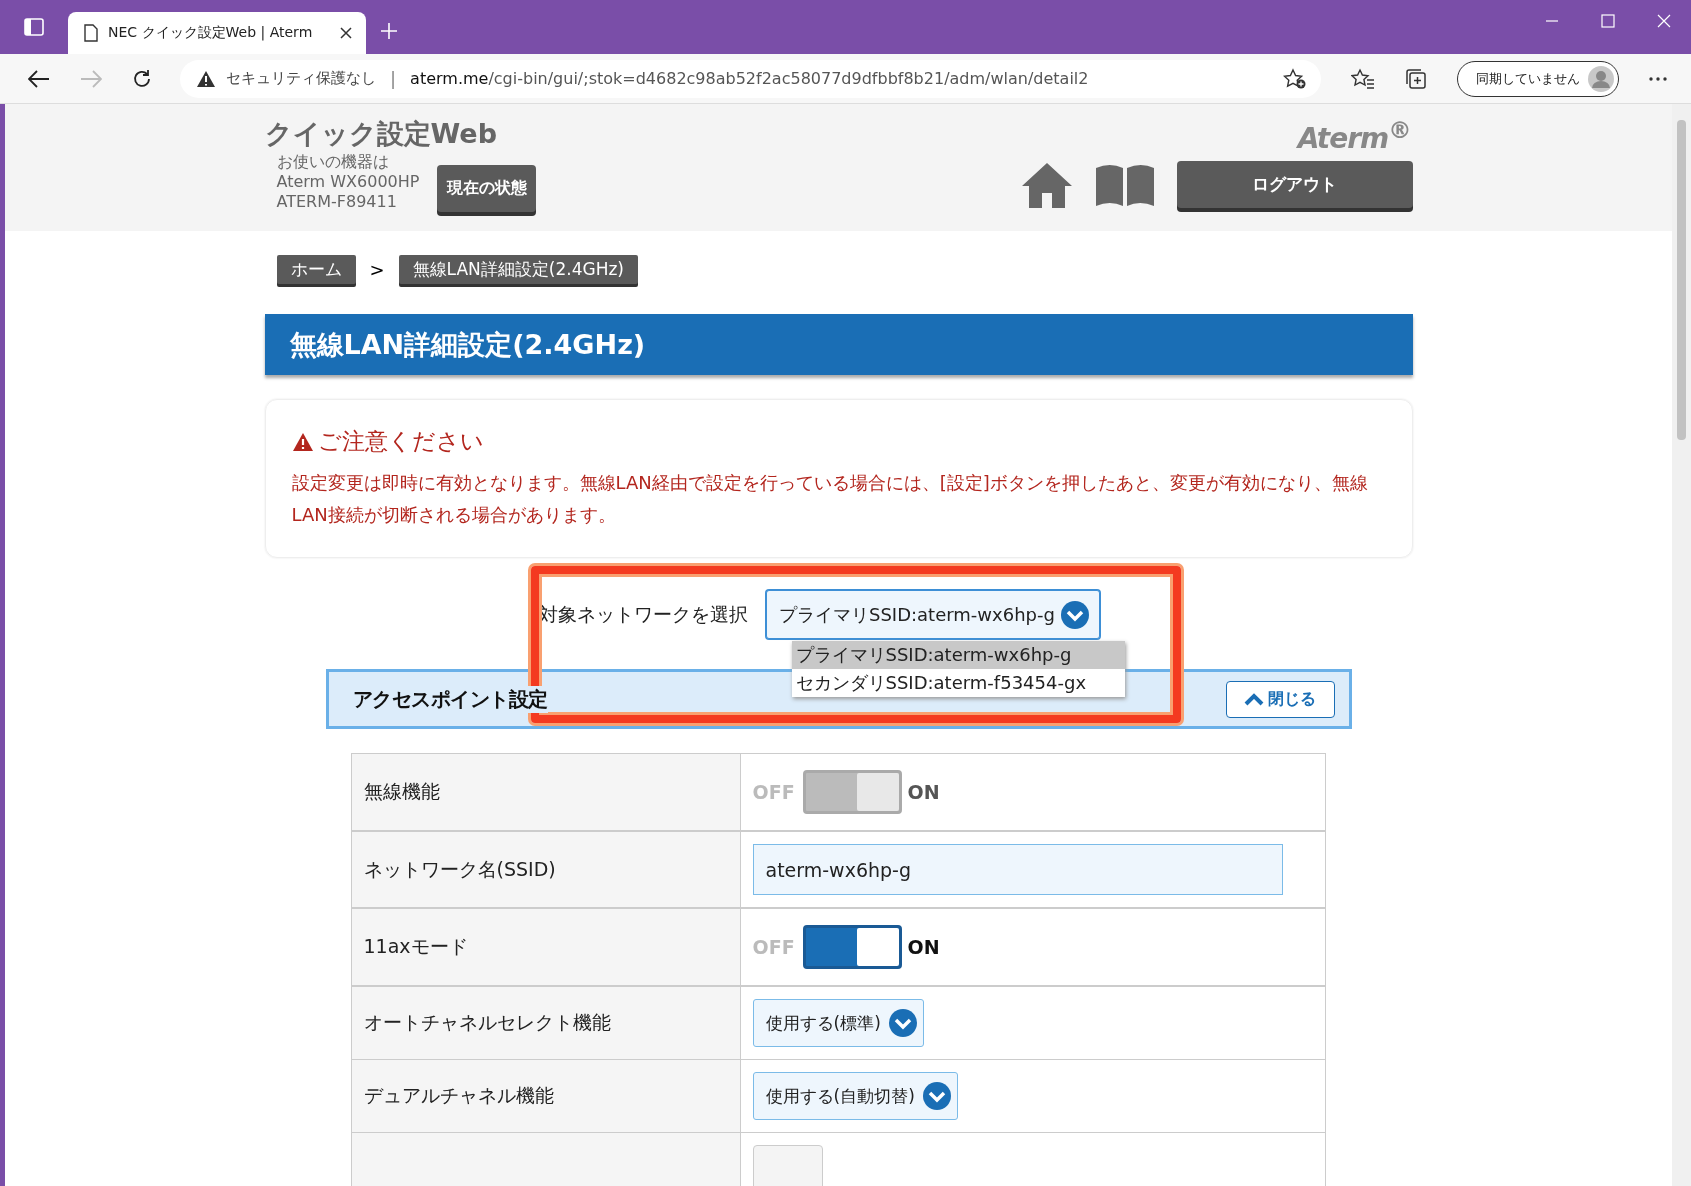 This screenshot has width=1691, height=1186. What do you see at coordinates (142, 78) in the screenshot?
I see `refresh-icon` at bounding box center [142, 78].